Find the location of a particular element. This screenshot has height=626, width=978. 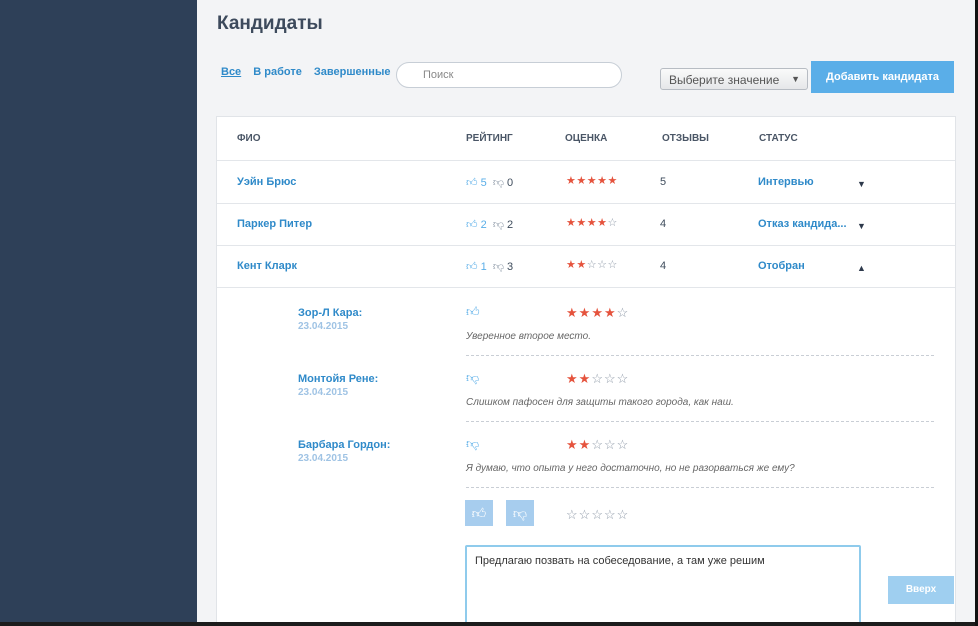

candidate-name: Уэйн Брюс is located at coordinates (266, 182).